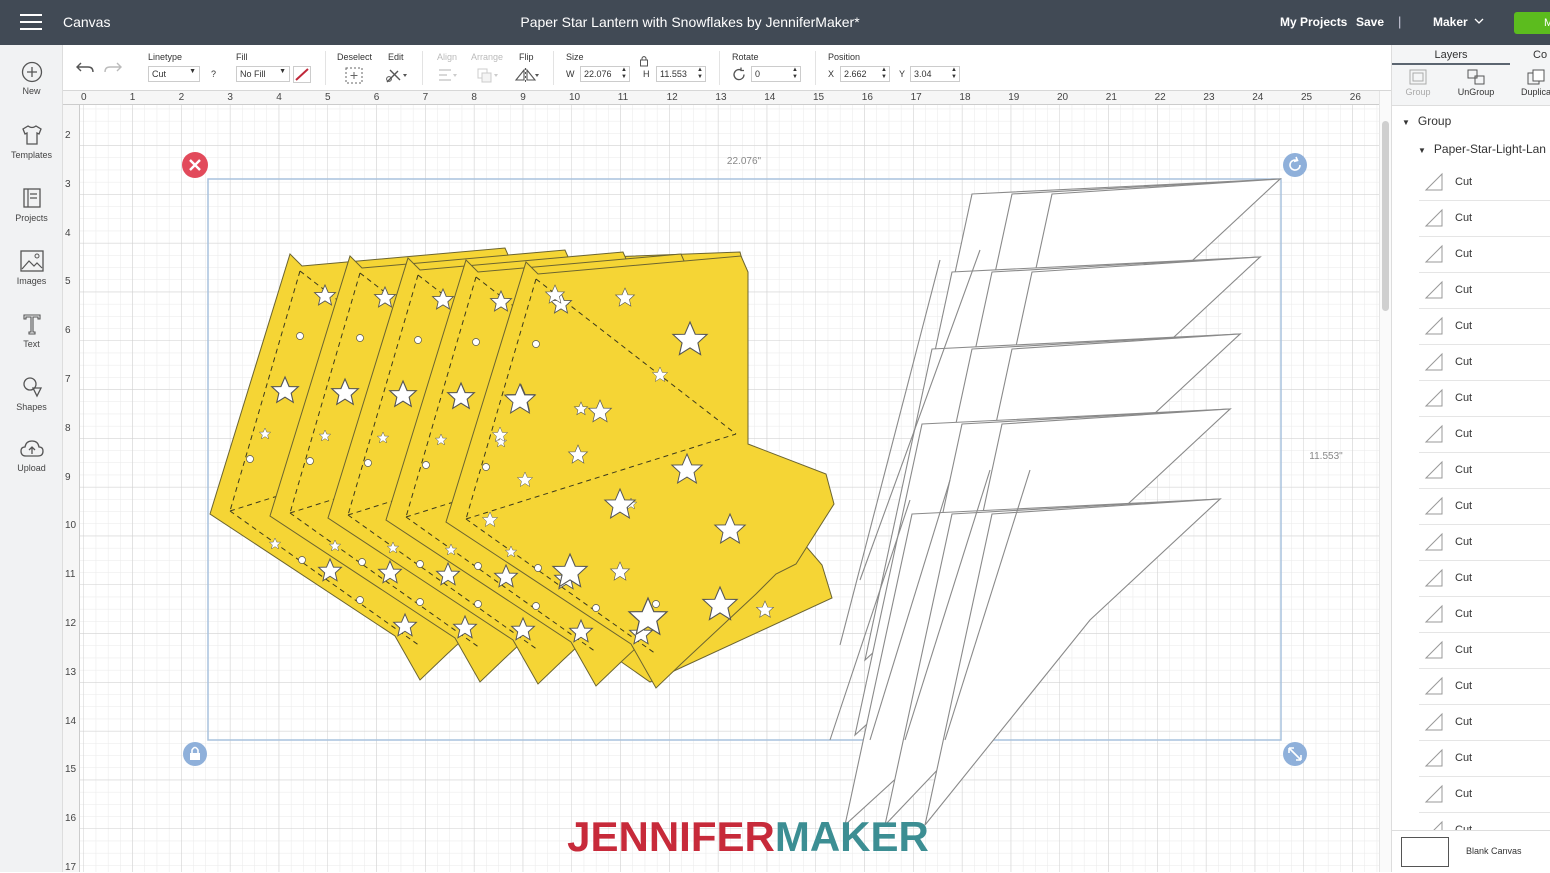 The width and height of the screenshot is (1550, 873). I want to click on projects-button: Projects, so click(31, 204).